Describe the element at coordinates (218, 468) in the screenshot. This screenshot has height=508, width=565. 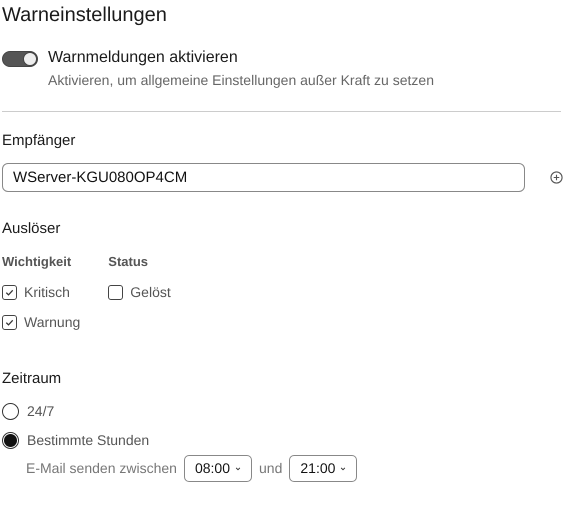
I see `time-dropdown: 08:00` at that location.